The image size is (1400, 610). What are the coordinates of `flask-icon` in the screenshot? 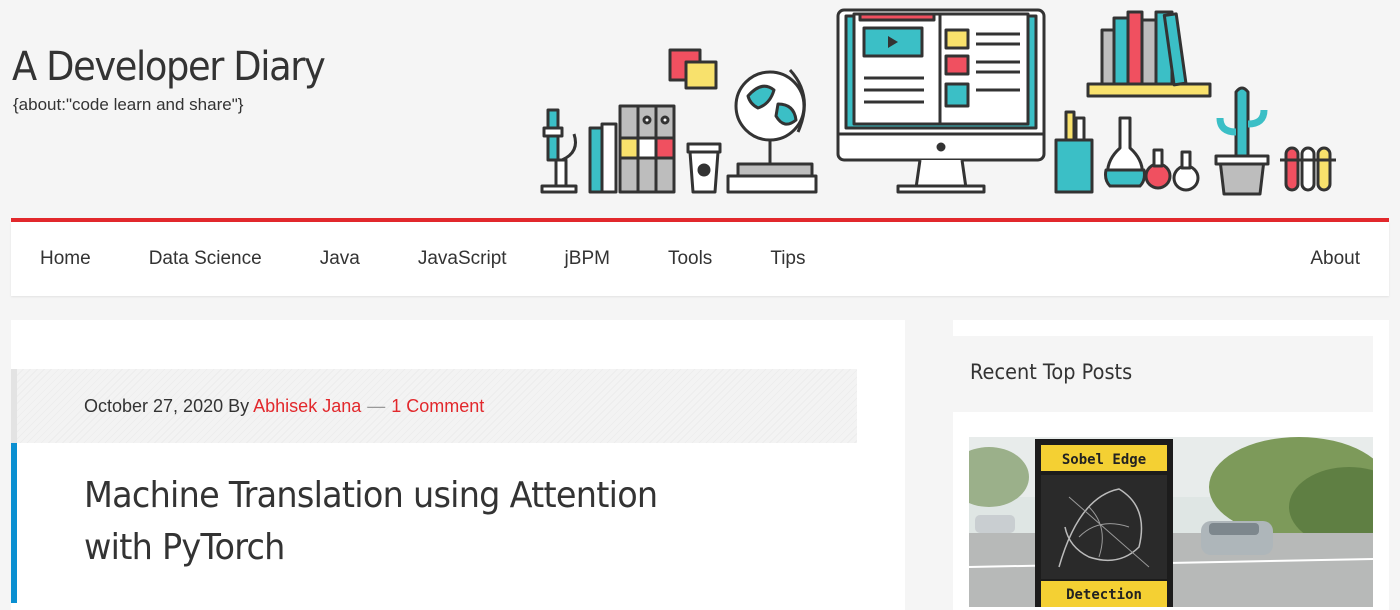 It's located at (1152, 154).